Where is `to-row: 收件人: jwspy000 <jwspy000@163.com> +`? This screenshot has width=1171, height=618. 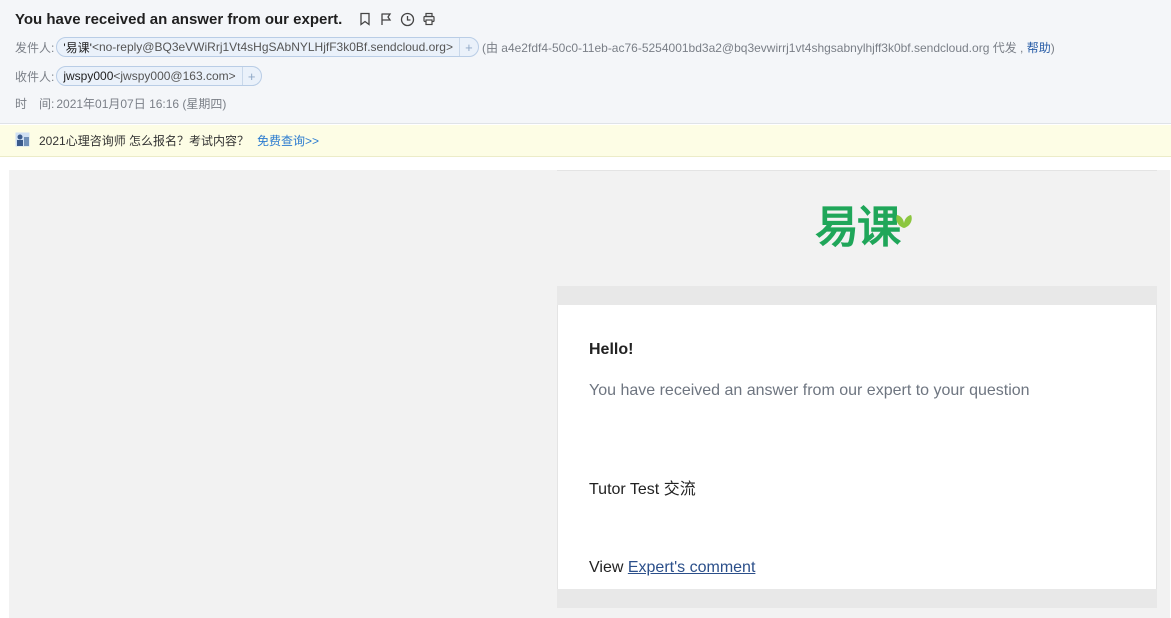 to-row: 收件人: jwspy000 <jwspy000@163.com> + is located at coordinates (138, 76).